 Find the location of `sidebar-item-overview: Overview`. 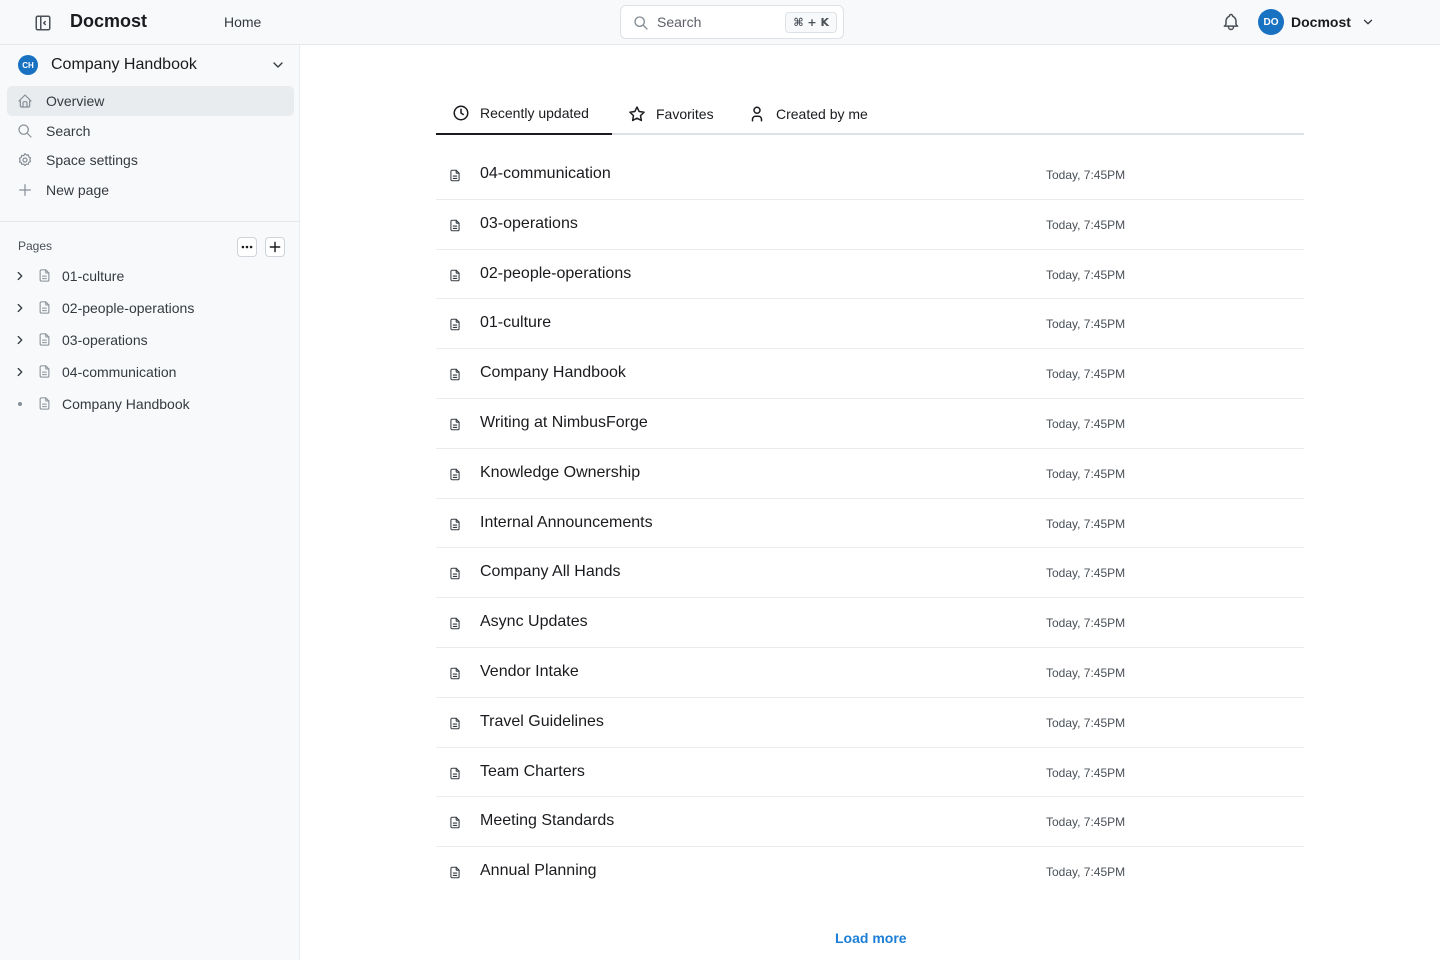

sidebar-item-overview: Overview is located at coordinates (150, 101).